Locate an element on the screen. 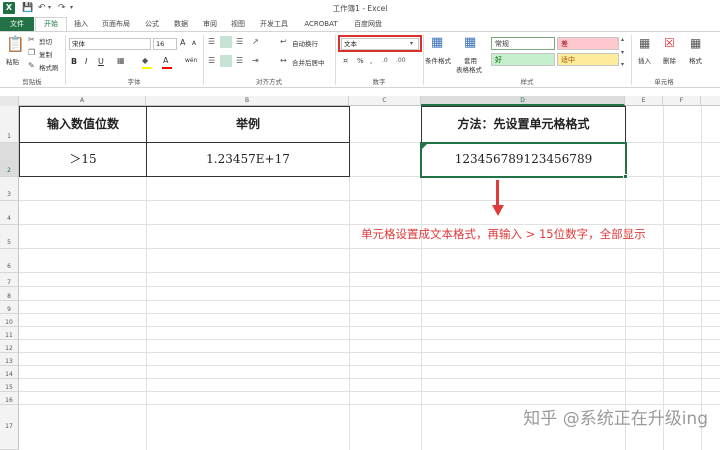  align-bottom-icon: ☰ is located at coordinates (239, 42).